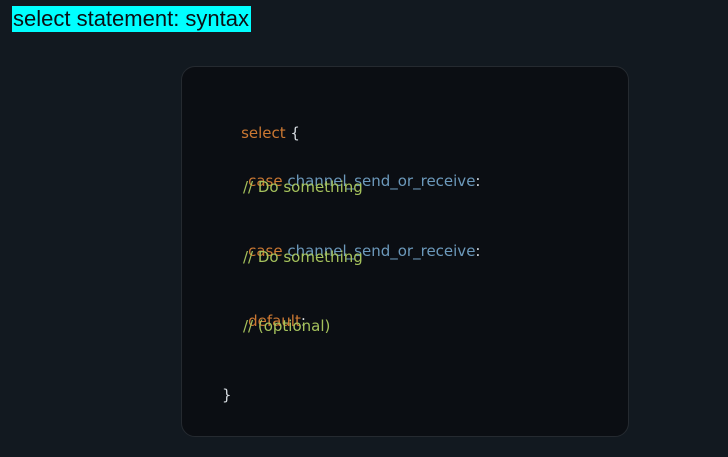 The image size is (728, 457). I want to click on slide-title: select statement: syntax, so click(131, 19).